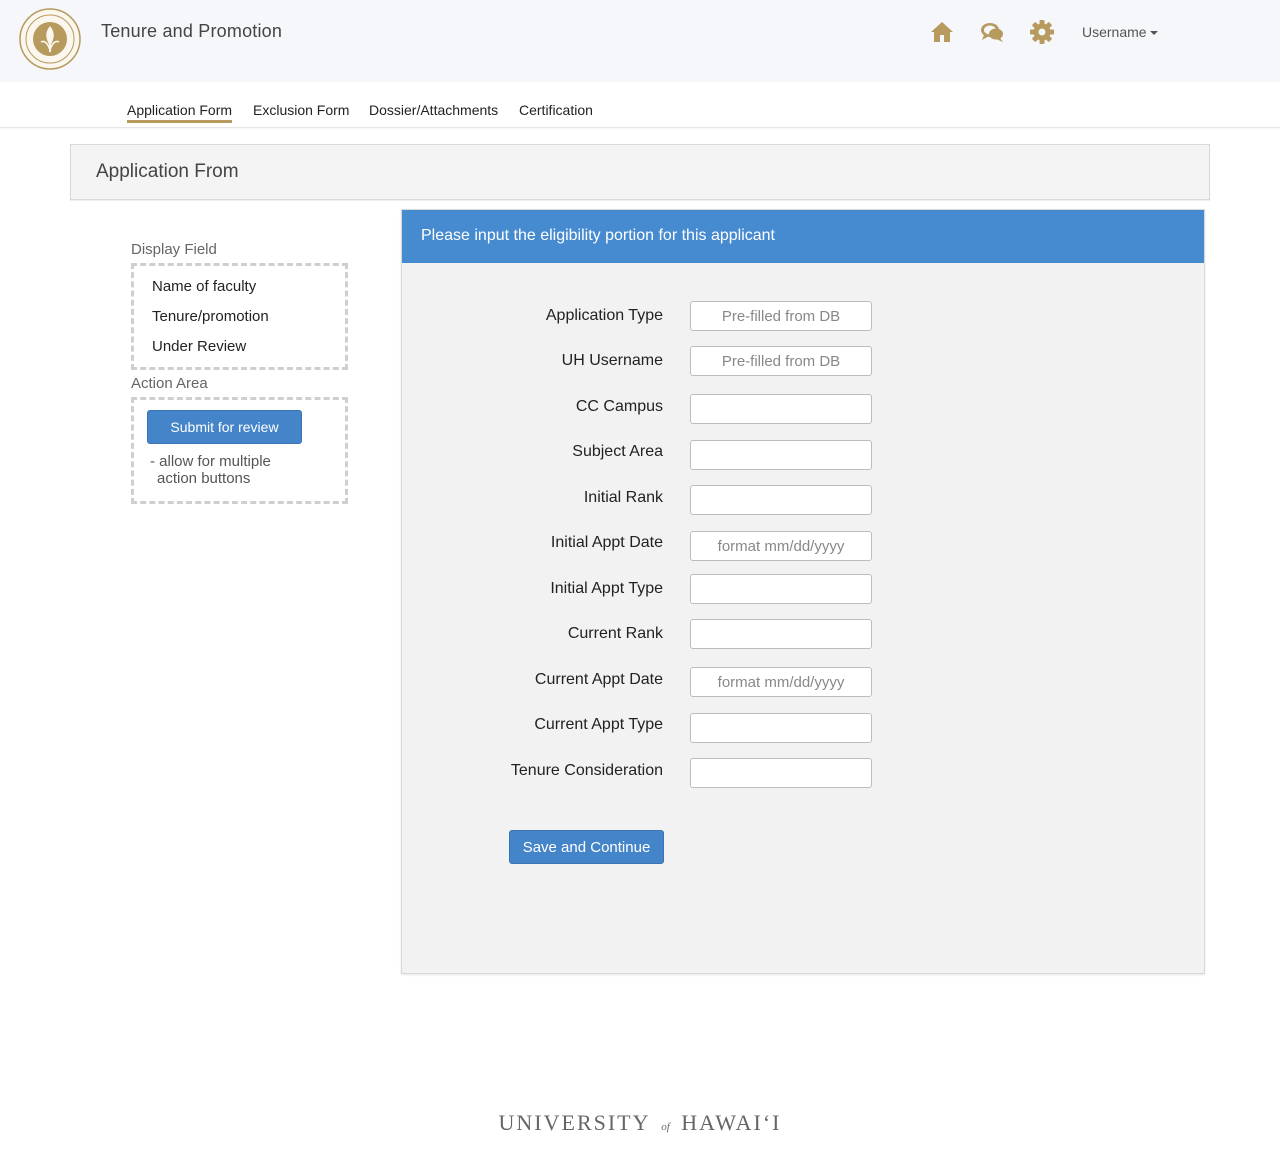  Describe the element at coordinates (665, 1127) in the screenshot. I see `footer-brand-of: of` at that location.